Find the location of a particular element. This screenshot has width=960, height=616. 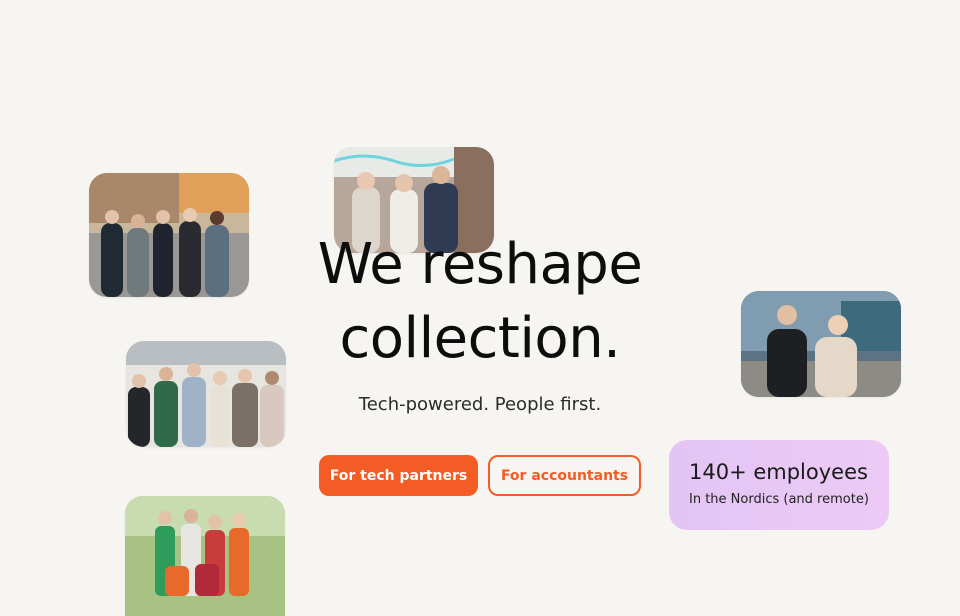

tech-partners-button: For tech partners is located at coordinates (398, 475).